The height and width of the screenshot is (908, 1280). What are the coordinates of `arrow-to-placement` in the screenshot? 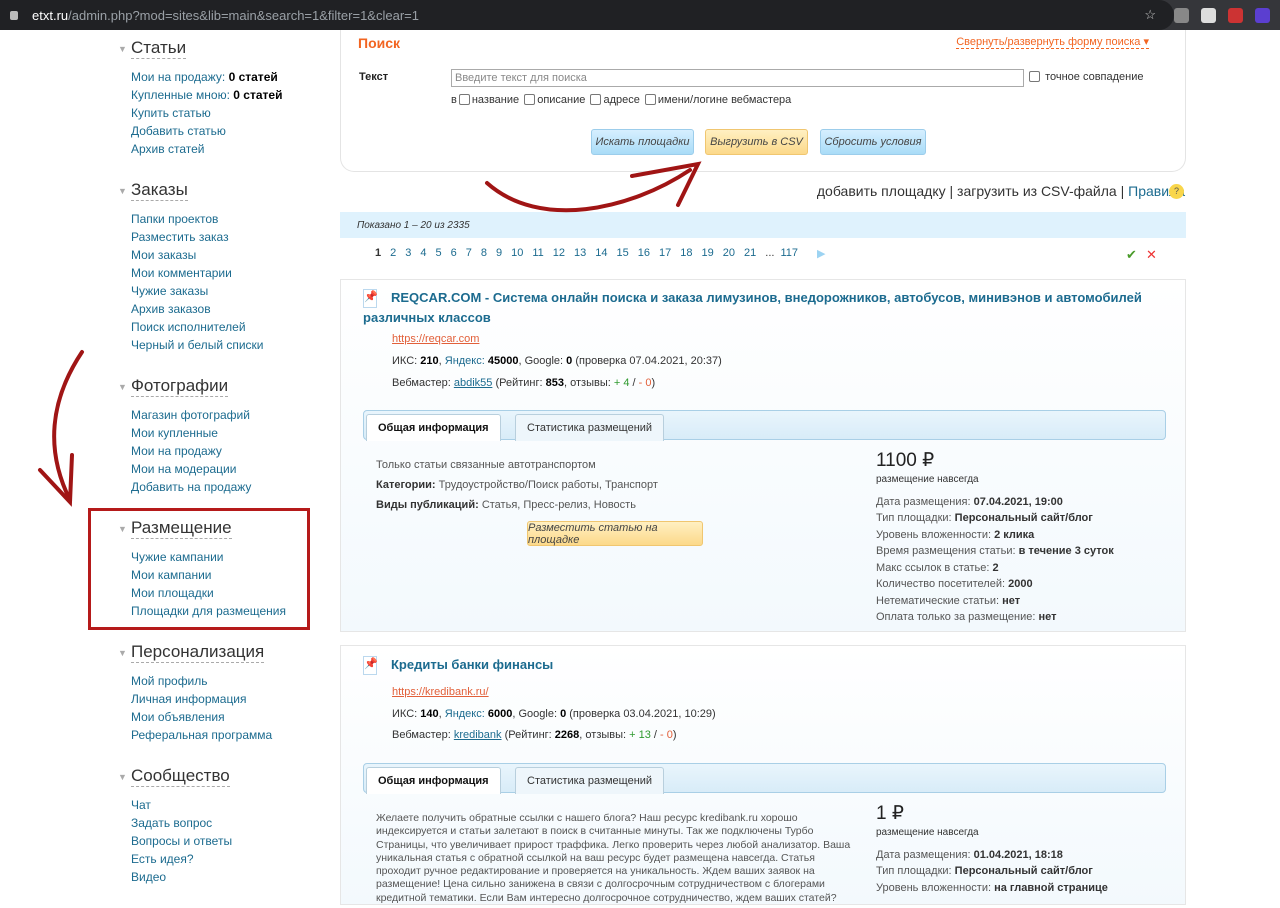 It's located at (68, 426).